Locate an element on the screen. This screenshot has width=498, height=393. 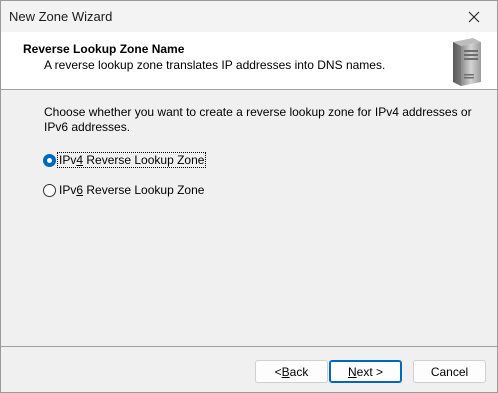
next-button: Next > is located at coordinates (365, 371).